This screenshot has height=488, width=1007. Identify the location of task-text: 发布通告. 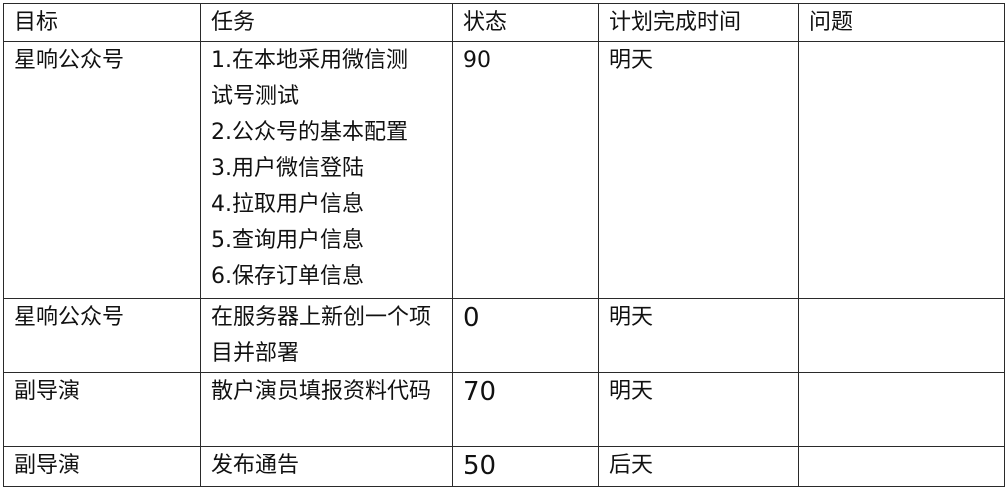
(255, 465).